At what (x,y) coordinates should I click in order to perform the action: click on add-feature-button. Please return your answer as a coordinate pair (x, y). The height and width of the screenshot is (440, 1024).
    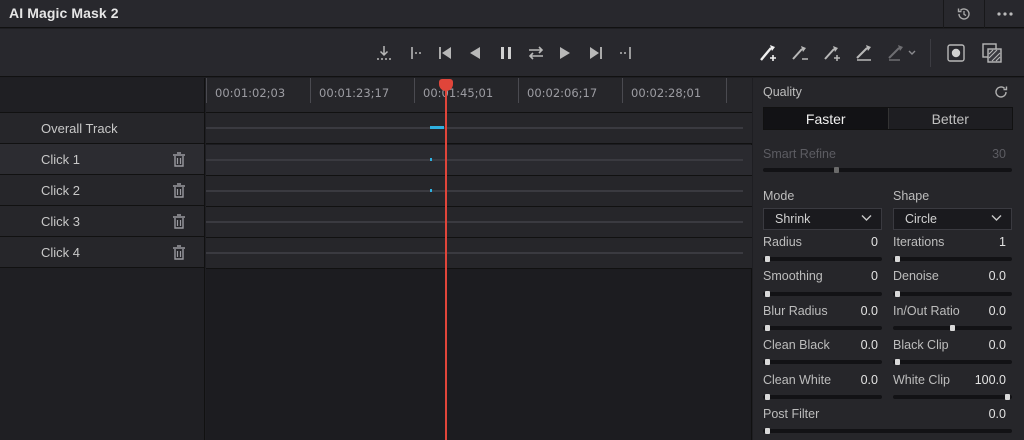
    Looking at the image, I should click on (832, 53).